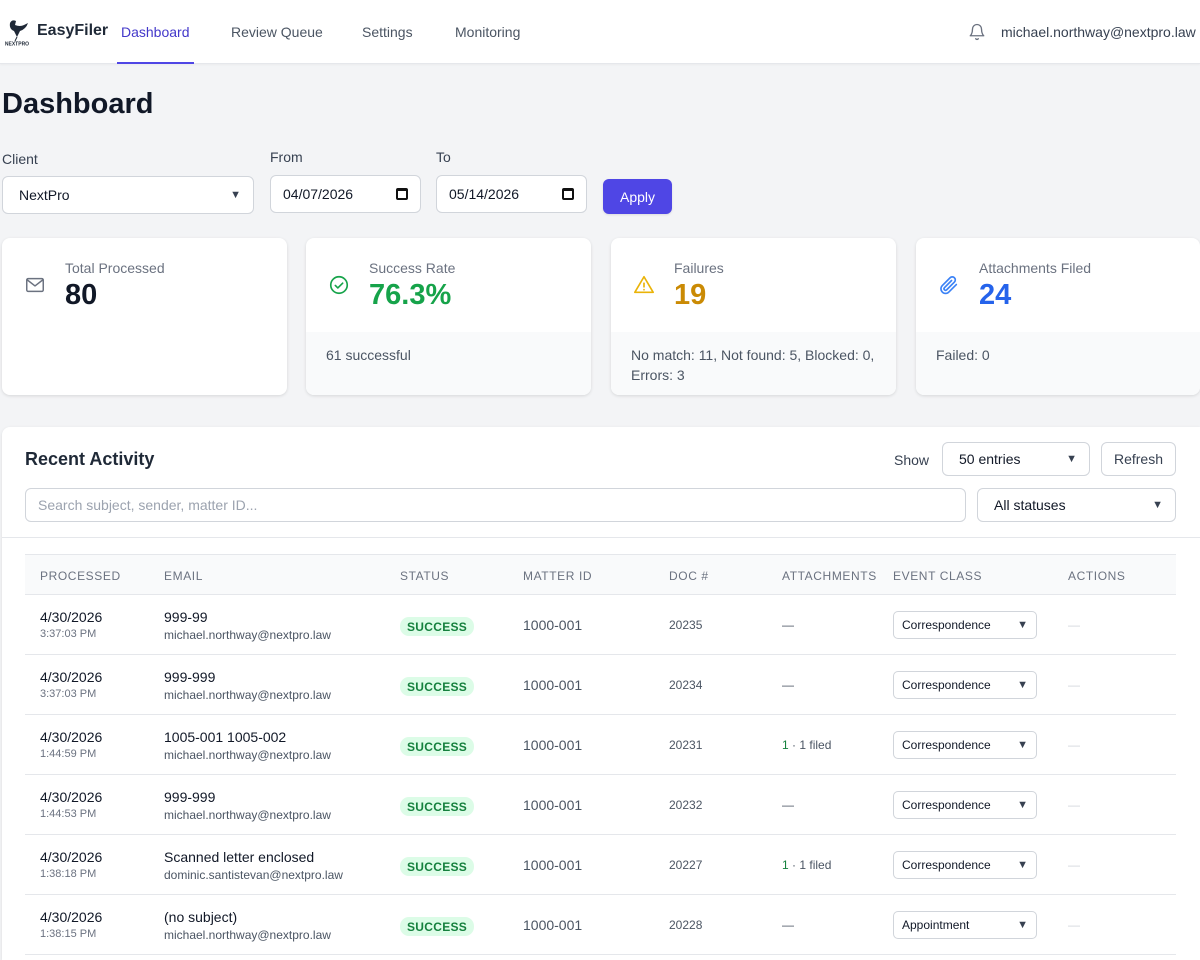 The image size is (1200, 960). I want to click on email-subject: (no subject), so click(200, 917).